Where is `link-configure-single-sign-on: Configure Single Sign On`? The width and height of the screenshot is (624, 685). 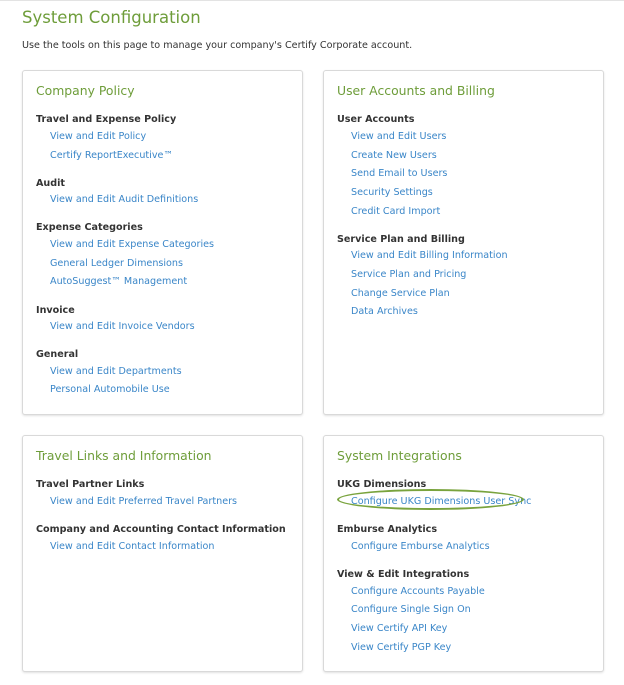
link-configure-single-sign-on: Configure Single Sign On is located at coordinates (411, 609).